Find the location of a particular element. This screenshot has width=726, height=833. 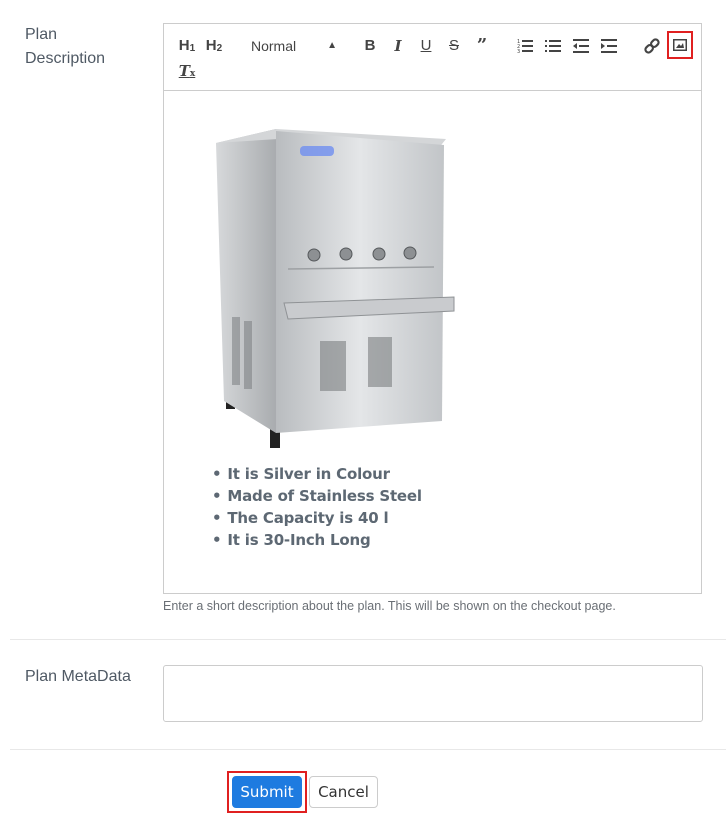

header-1-button: H1 is located at coordinates (187, 46).